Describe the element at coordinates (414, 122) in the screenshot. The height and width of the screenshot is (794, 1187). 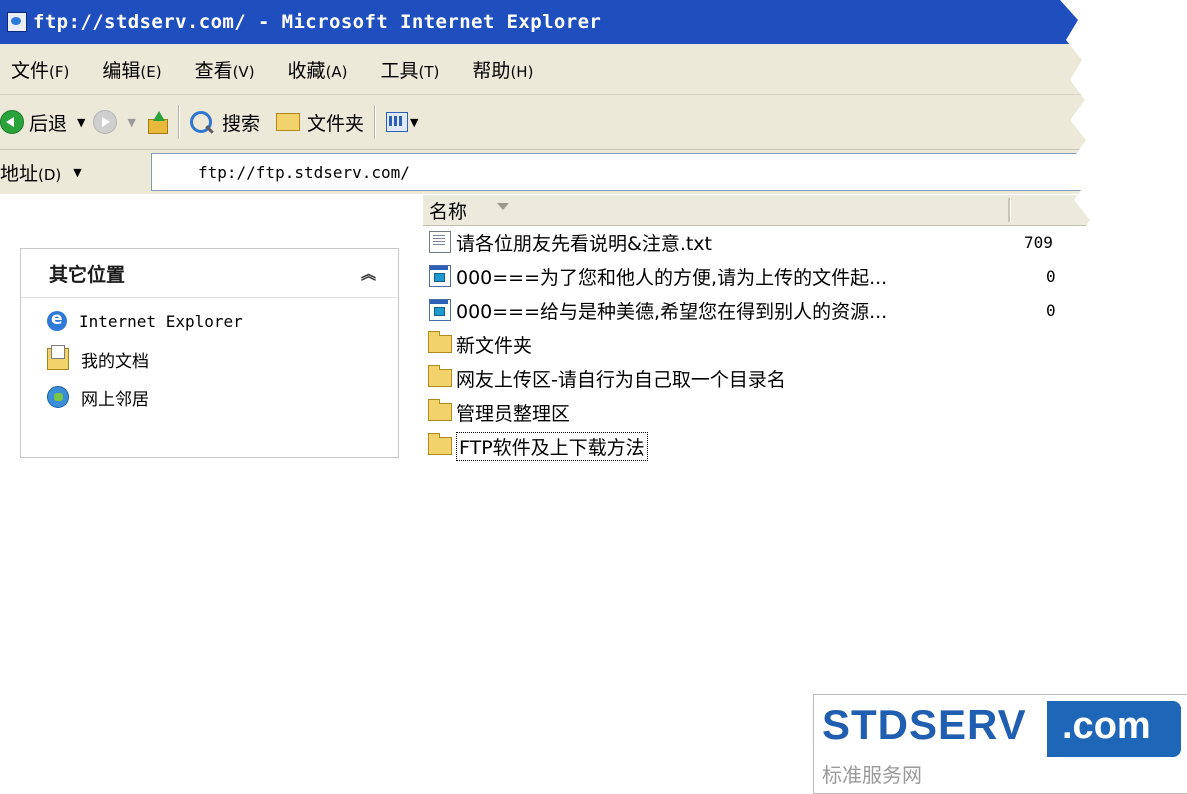
I see `views-dropdown-icon: ▼` at that location.